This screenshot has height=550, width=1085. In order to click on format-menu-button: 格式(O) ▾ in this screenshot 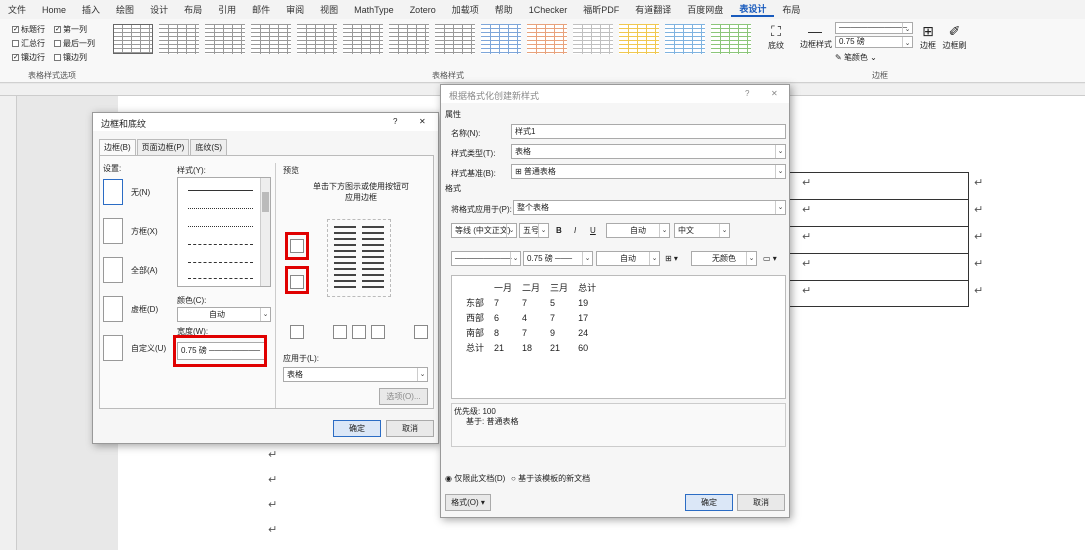, I will do `click(468, 502)`.